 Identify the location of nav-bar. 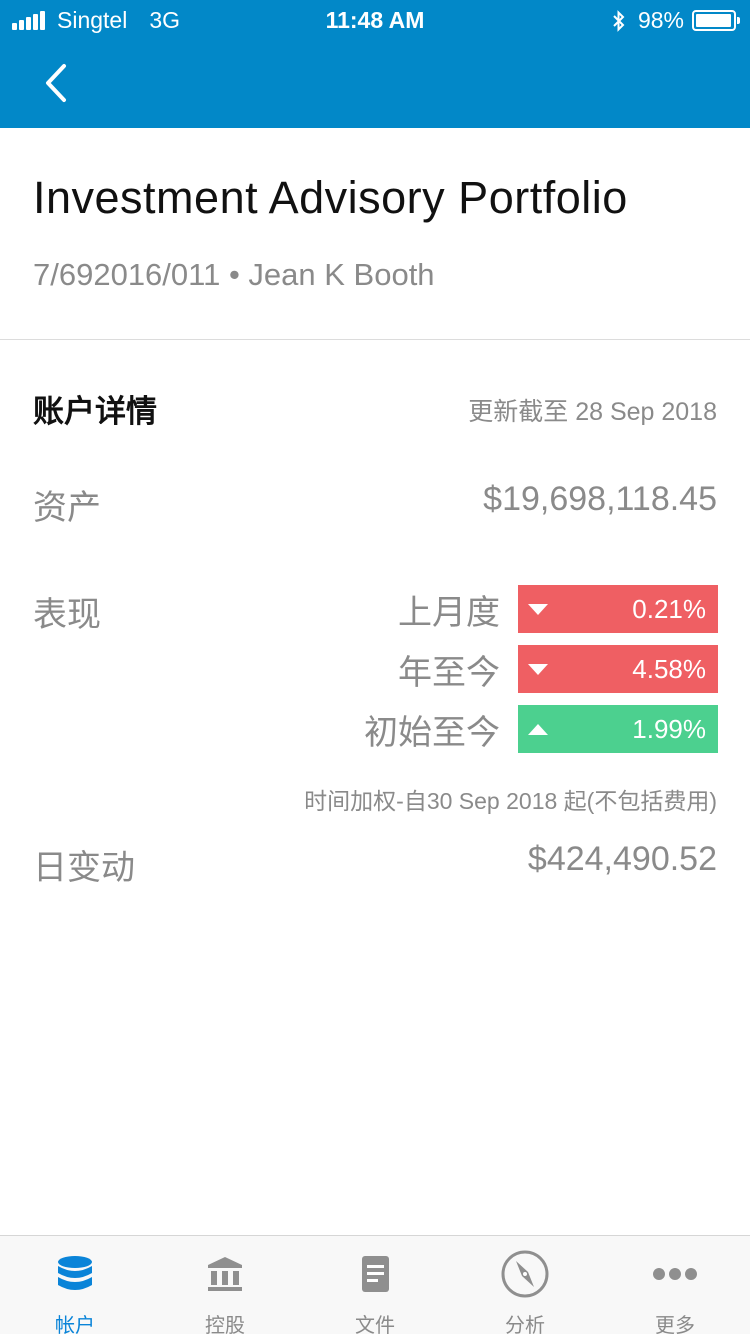
(375, 84).